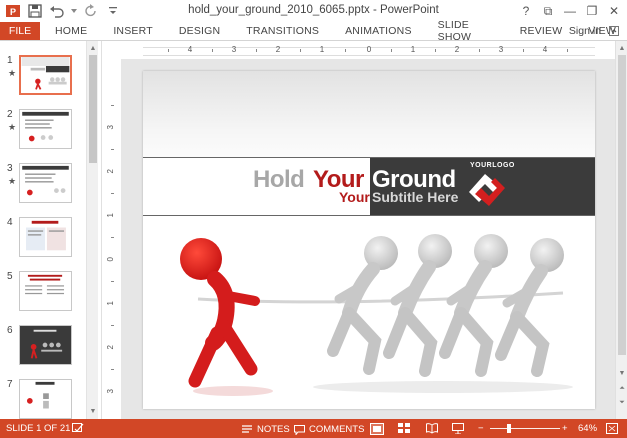  What do you see at coordinates (525, 428) in the screenshot?
I see `zoom-slider` at bounding box center [525, 428].